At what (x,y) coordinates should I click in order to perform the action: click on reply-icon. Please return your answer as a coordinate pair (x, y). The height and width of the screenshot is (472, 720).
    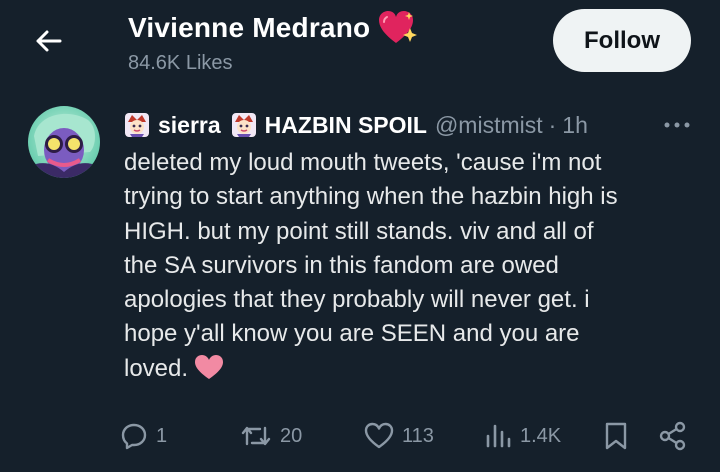
    Looking at the image, I should click on (134, 436).